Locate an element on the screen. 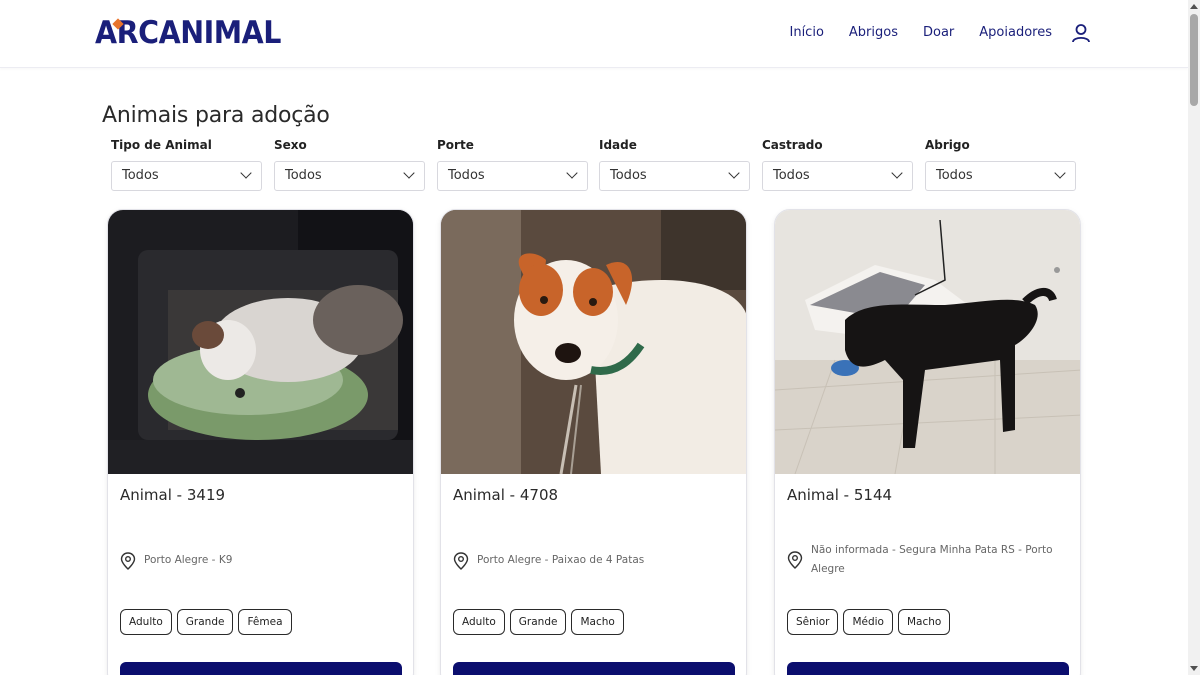 The image size is (1200, 675). location-text: Porto Alegre - Paixao de 4 Patas is located at coordinates (561, 560).